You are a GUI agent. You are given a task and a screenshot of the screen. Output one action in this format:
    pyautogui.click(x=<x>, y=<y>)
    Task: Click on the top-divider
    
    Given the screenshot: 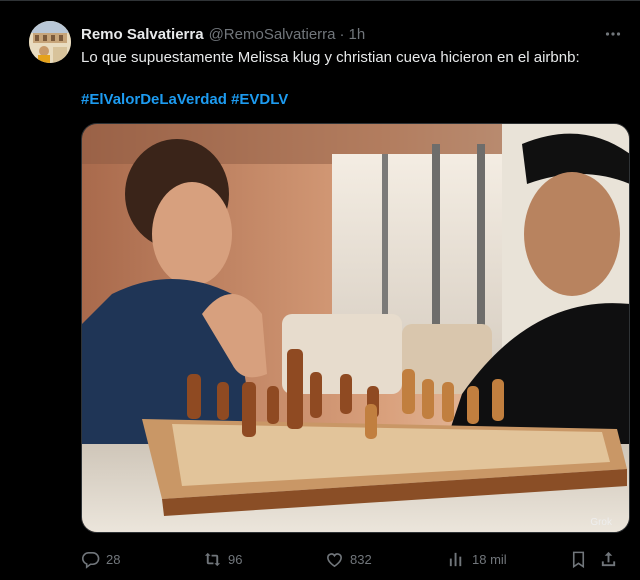 What is the action you would take?
    pyautogui.click(x=320, y=0)
    